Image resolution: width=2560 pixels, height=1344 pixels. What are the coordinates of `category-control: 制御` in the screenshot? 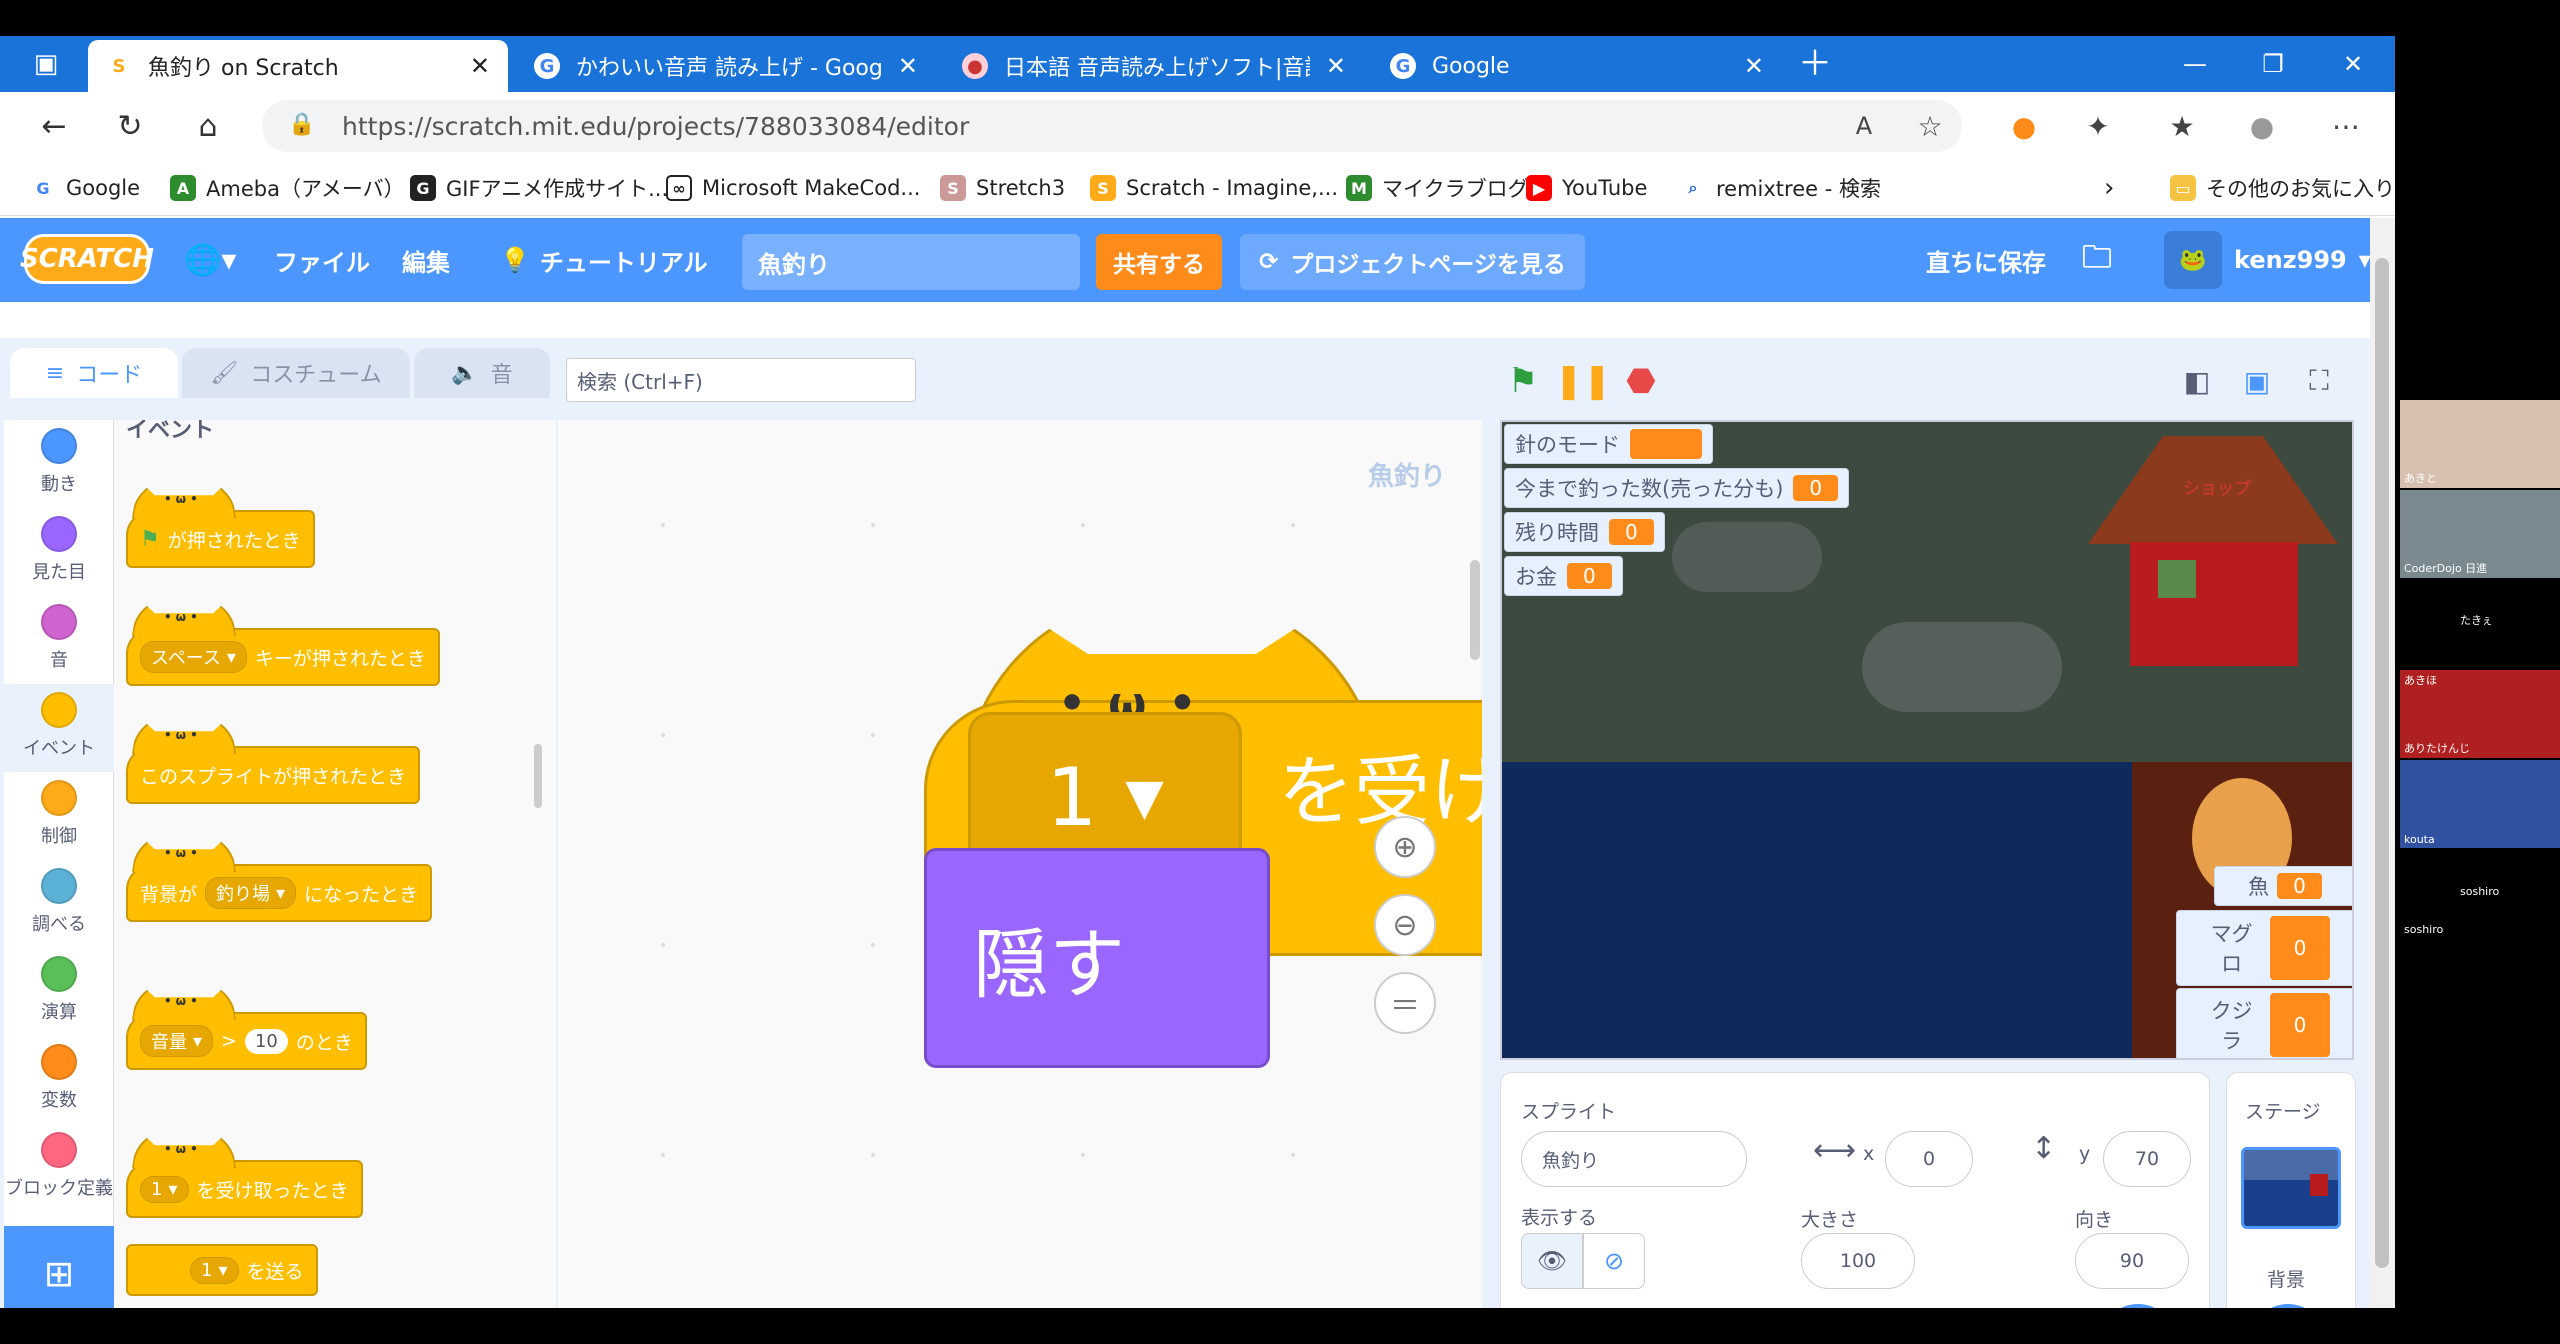 It's located at (59, 816).